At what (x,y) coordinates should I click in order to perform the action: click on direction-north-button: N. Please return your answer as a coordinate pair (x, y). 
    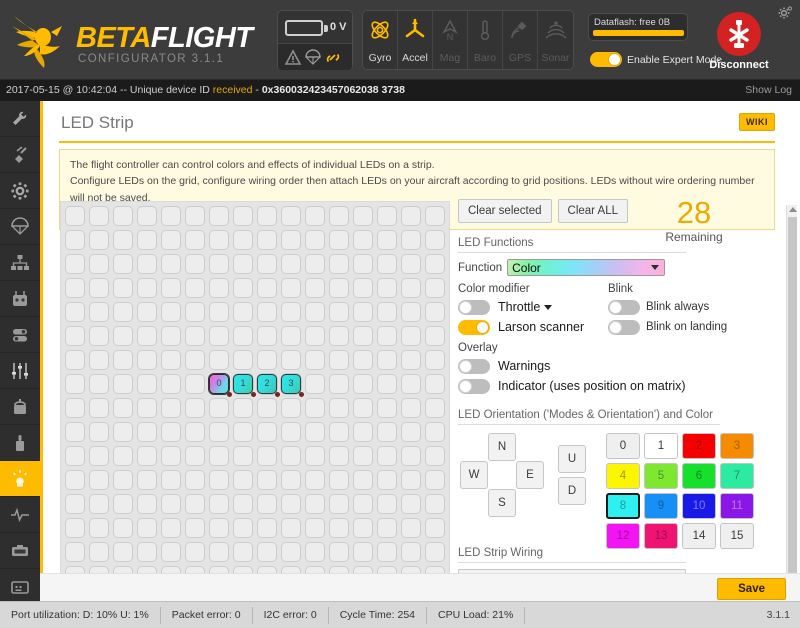
    Looking at the image, I should click on (502, 447).